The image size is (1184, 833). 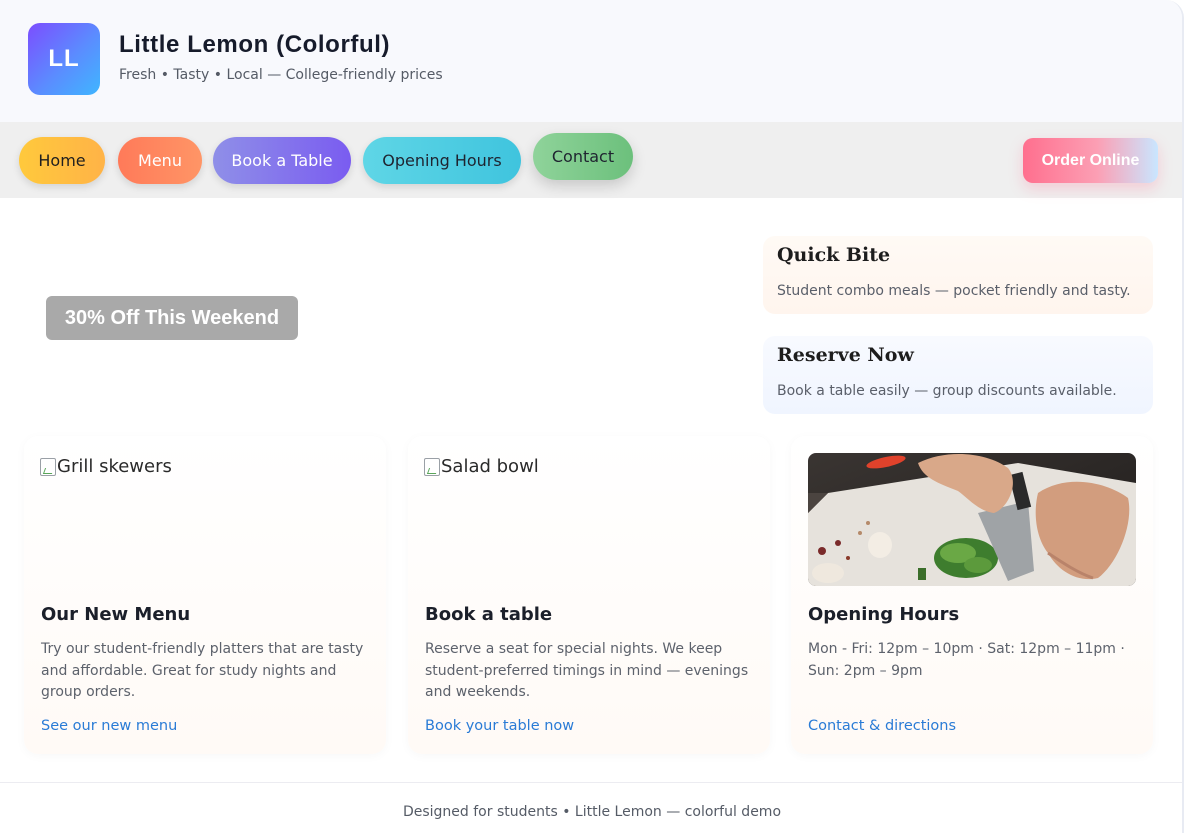 What do you see at coordinates (882, 726) in the screenshot?
I see `contact-directions-link: Contact & directions` at bounding box center [882, 726].